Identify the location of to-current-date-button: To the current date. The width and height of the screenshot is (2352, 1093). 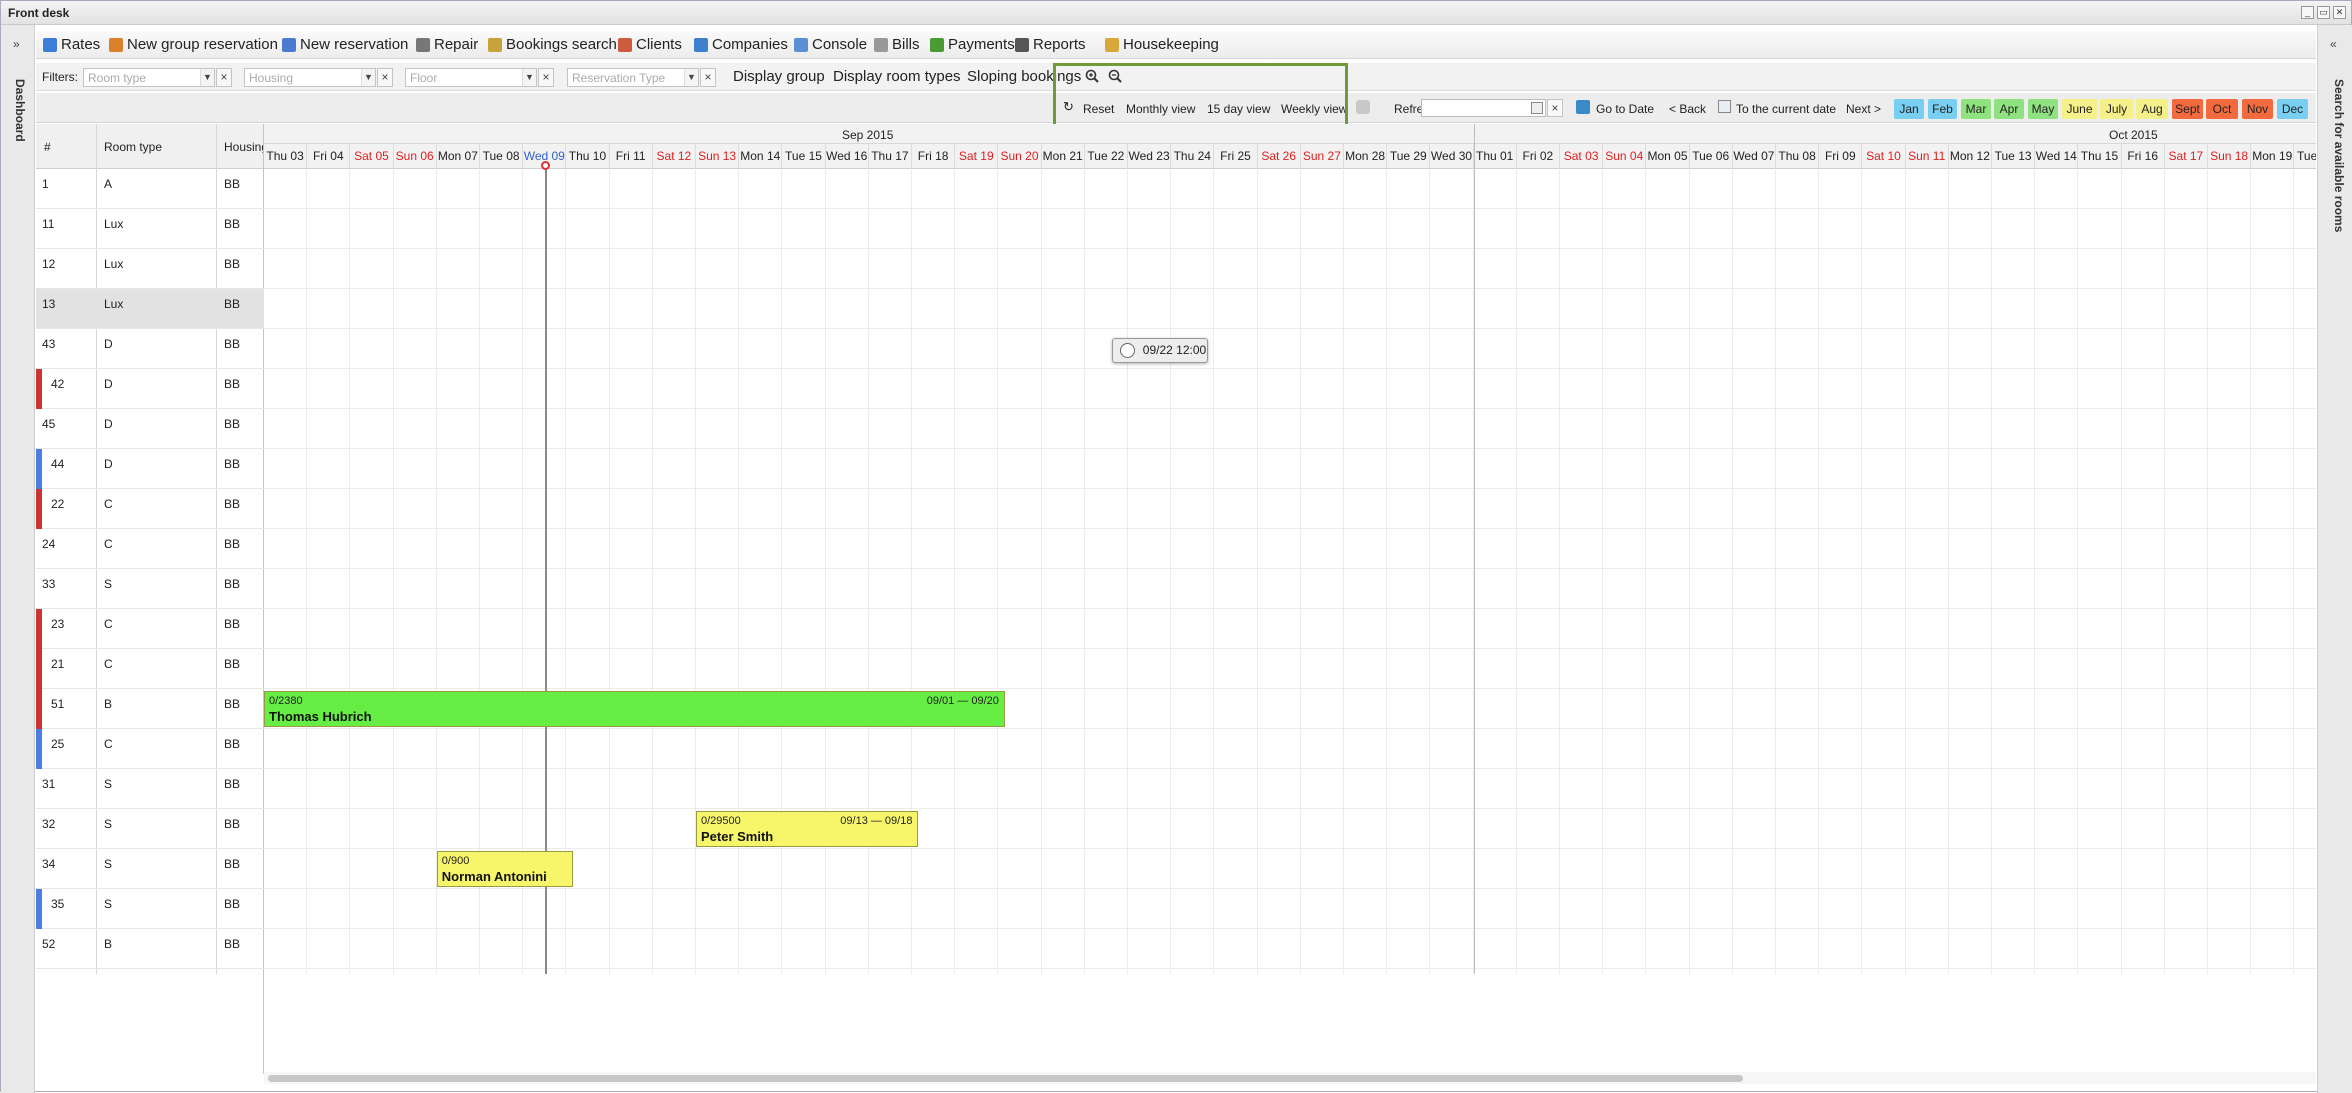
(1786, 109).